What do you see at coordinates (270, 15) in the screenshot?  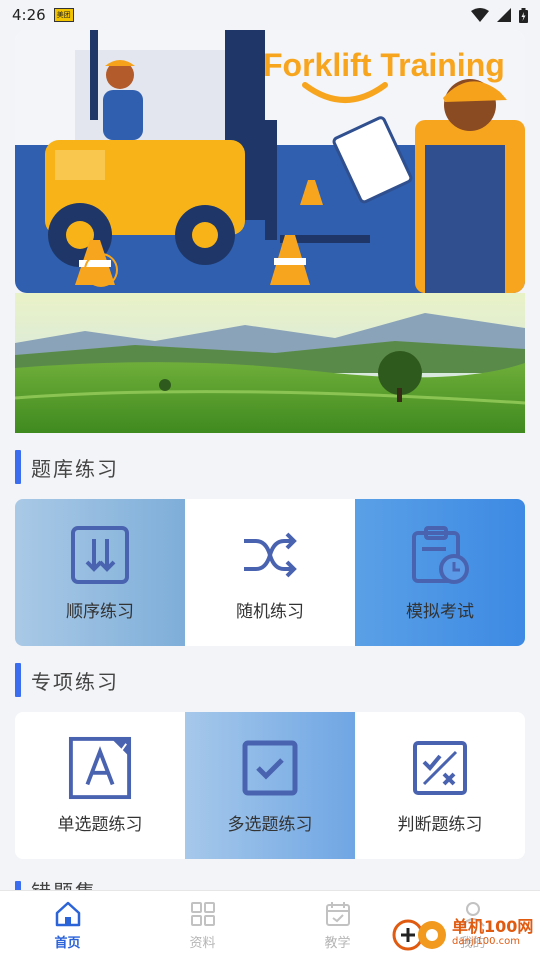 I see `status-bar: 4:26 美团` at bounding box center [270, 15].